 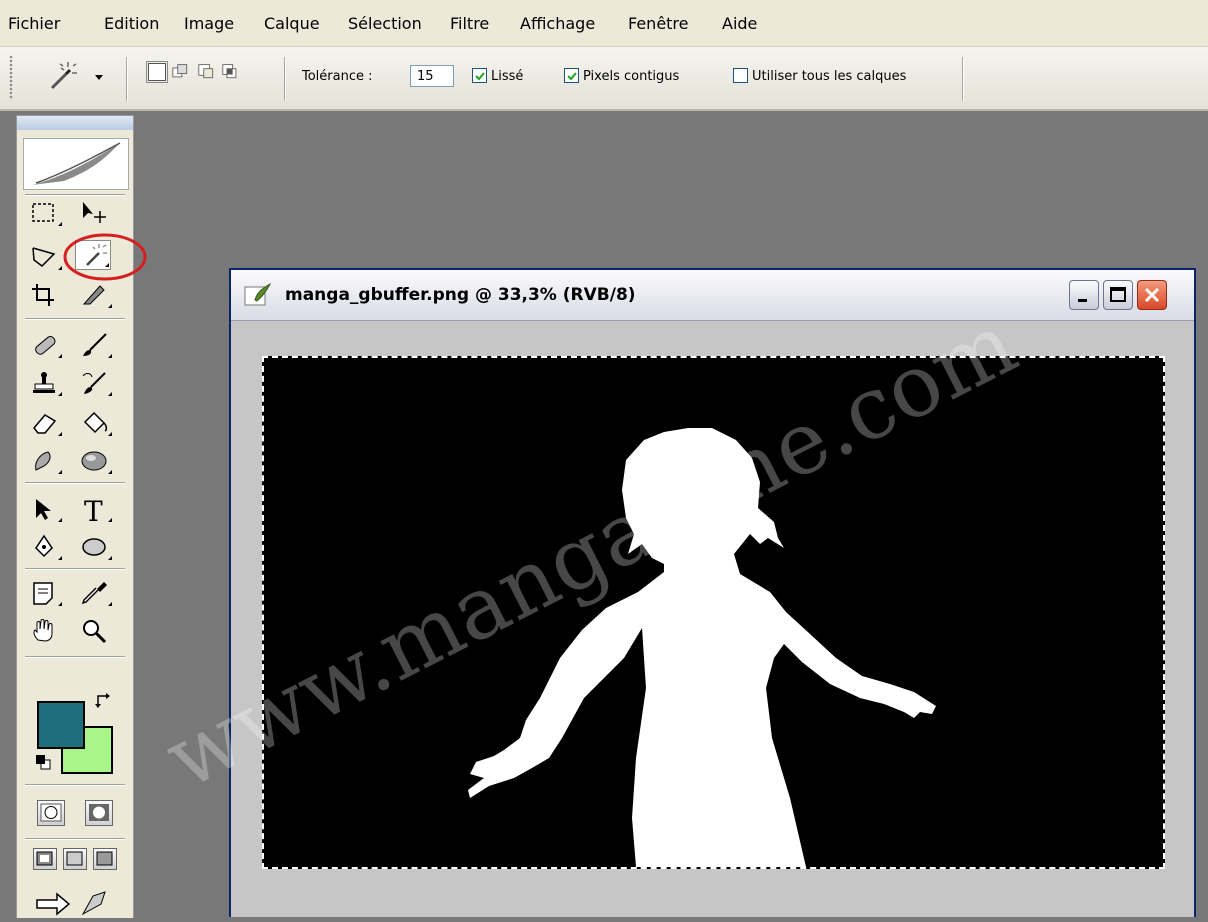 I want to click on path-selection-tool, so click(x=45, y=509).